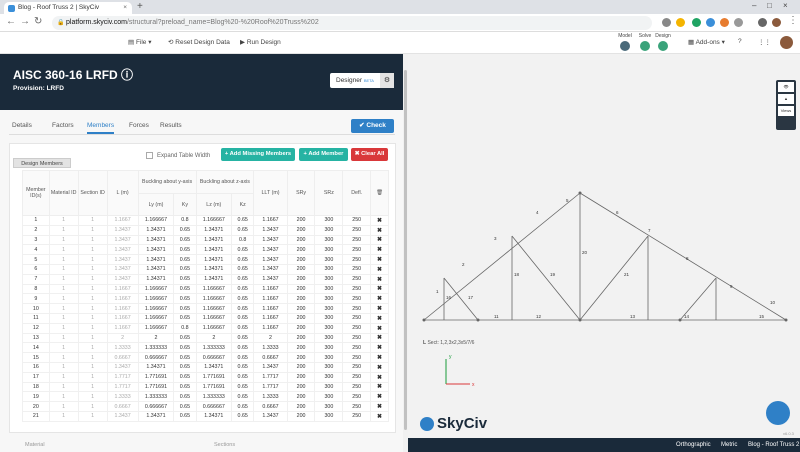 Image resolution: width=800 pixels, height=452 pixels. What do you see at coordinates (25, 21) in the screenshot?
I see `forward-icon: →` at bounding box center [25, 21].